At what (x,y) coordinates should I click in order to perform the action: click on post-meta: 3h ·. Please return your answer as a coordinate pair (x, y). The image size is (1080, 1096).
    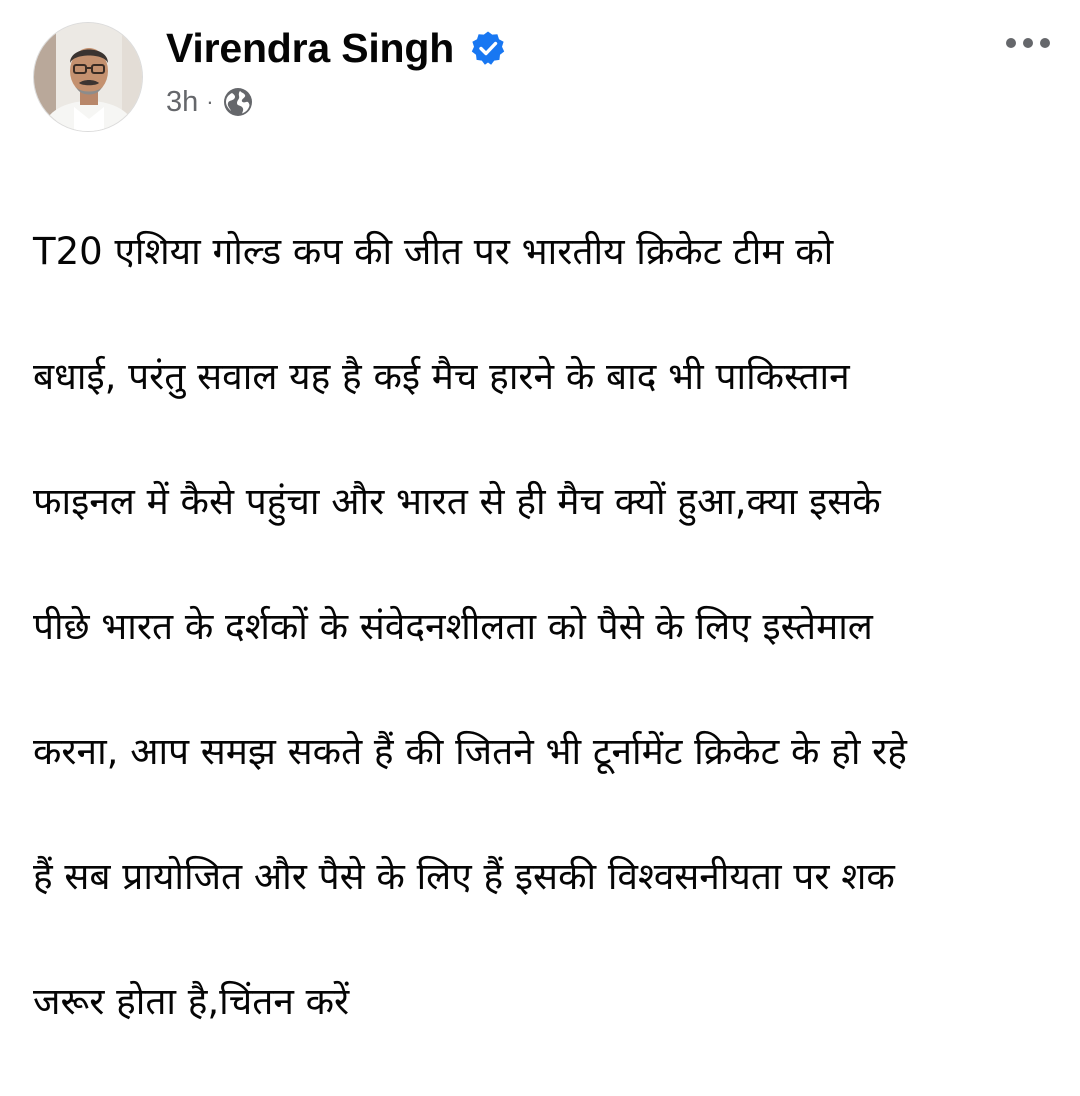
    Looking at the image, I should click on (209, 102).